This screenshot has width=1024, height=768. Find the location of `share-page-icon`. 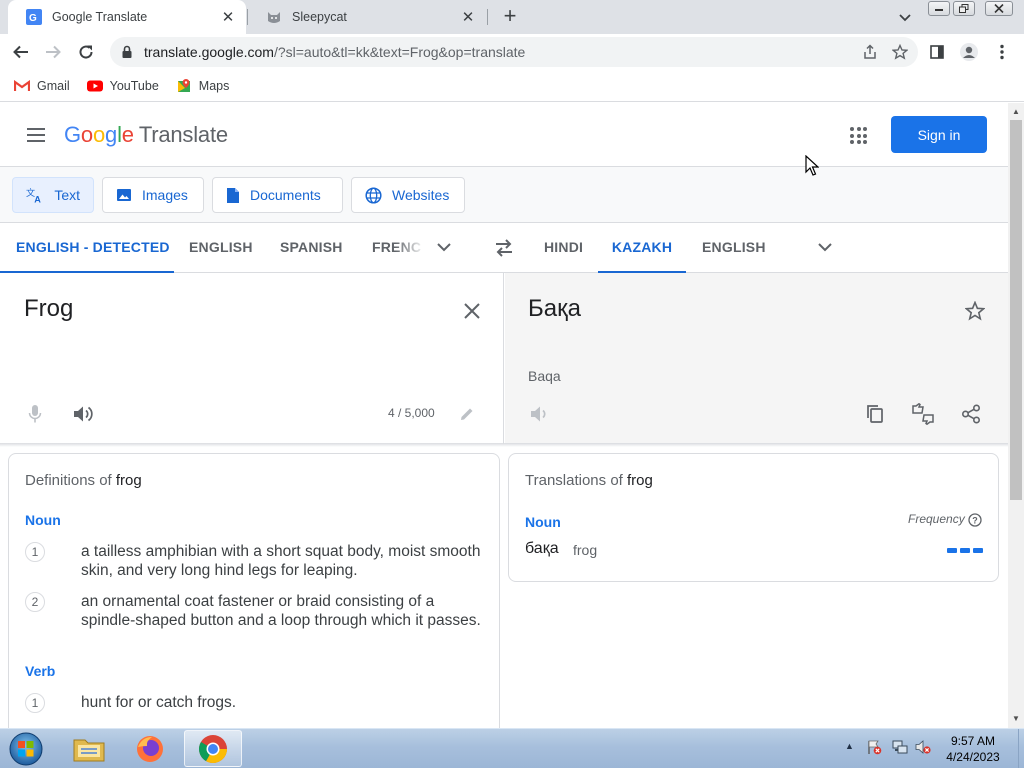

share-page-icon is located at coordinates (870, 52).